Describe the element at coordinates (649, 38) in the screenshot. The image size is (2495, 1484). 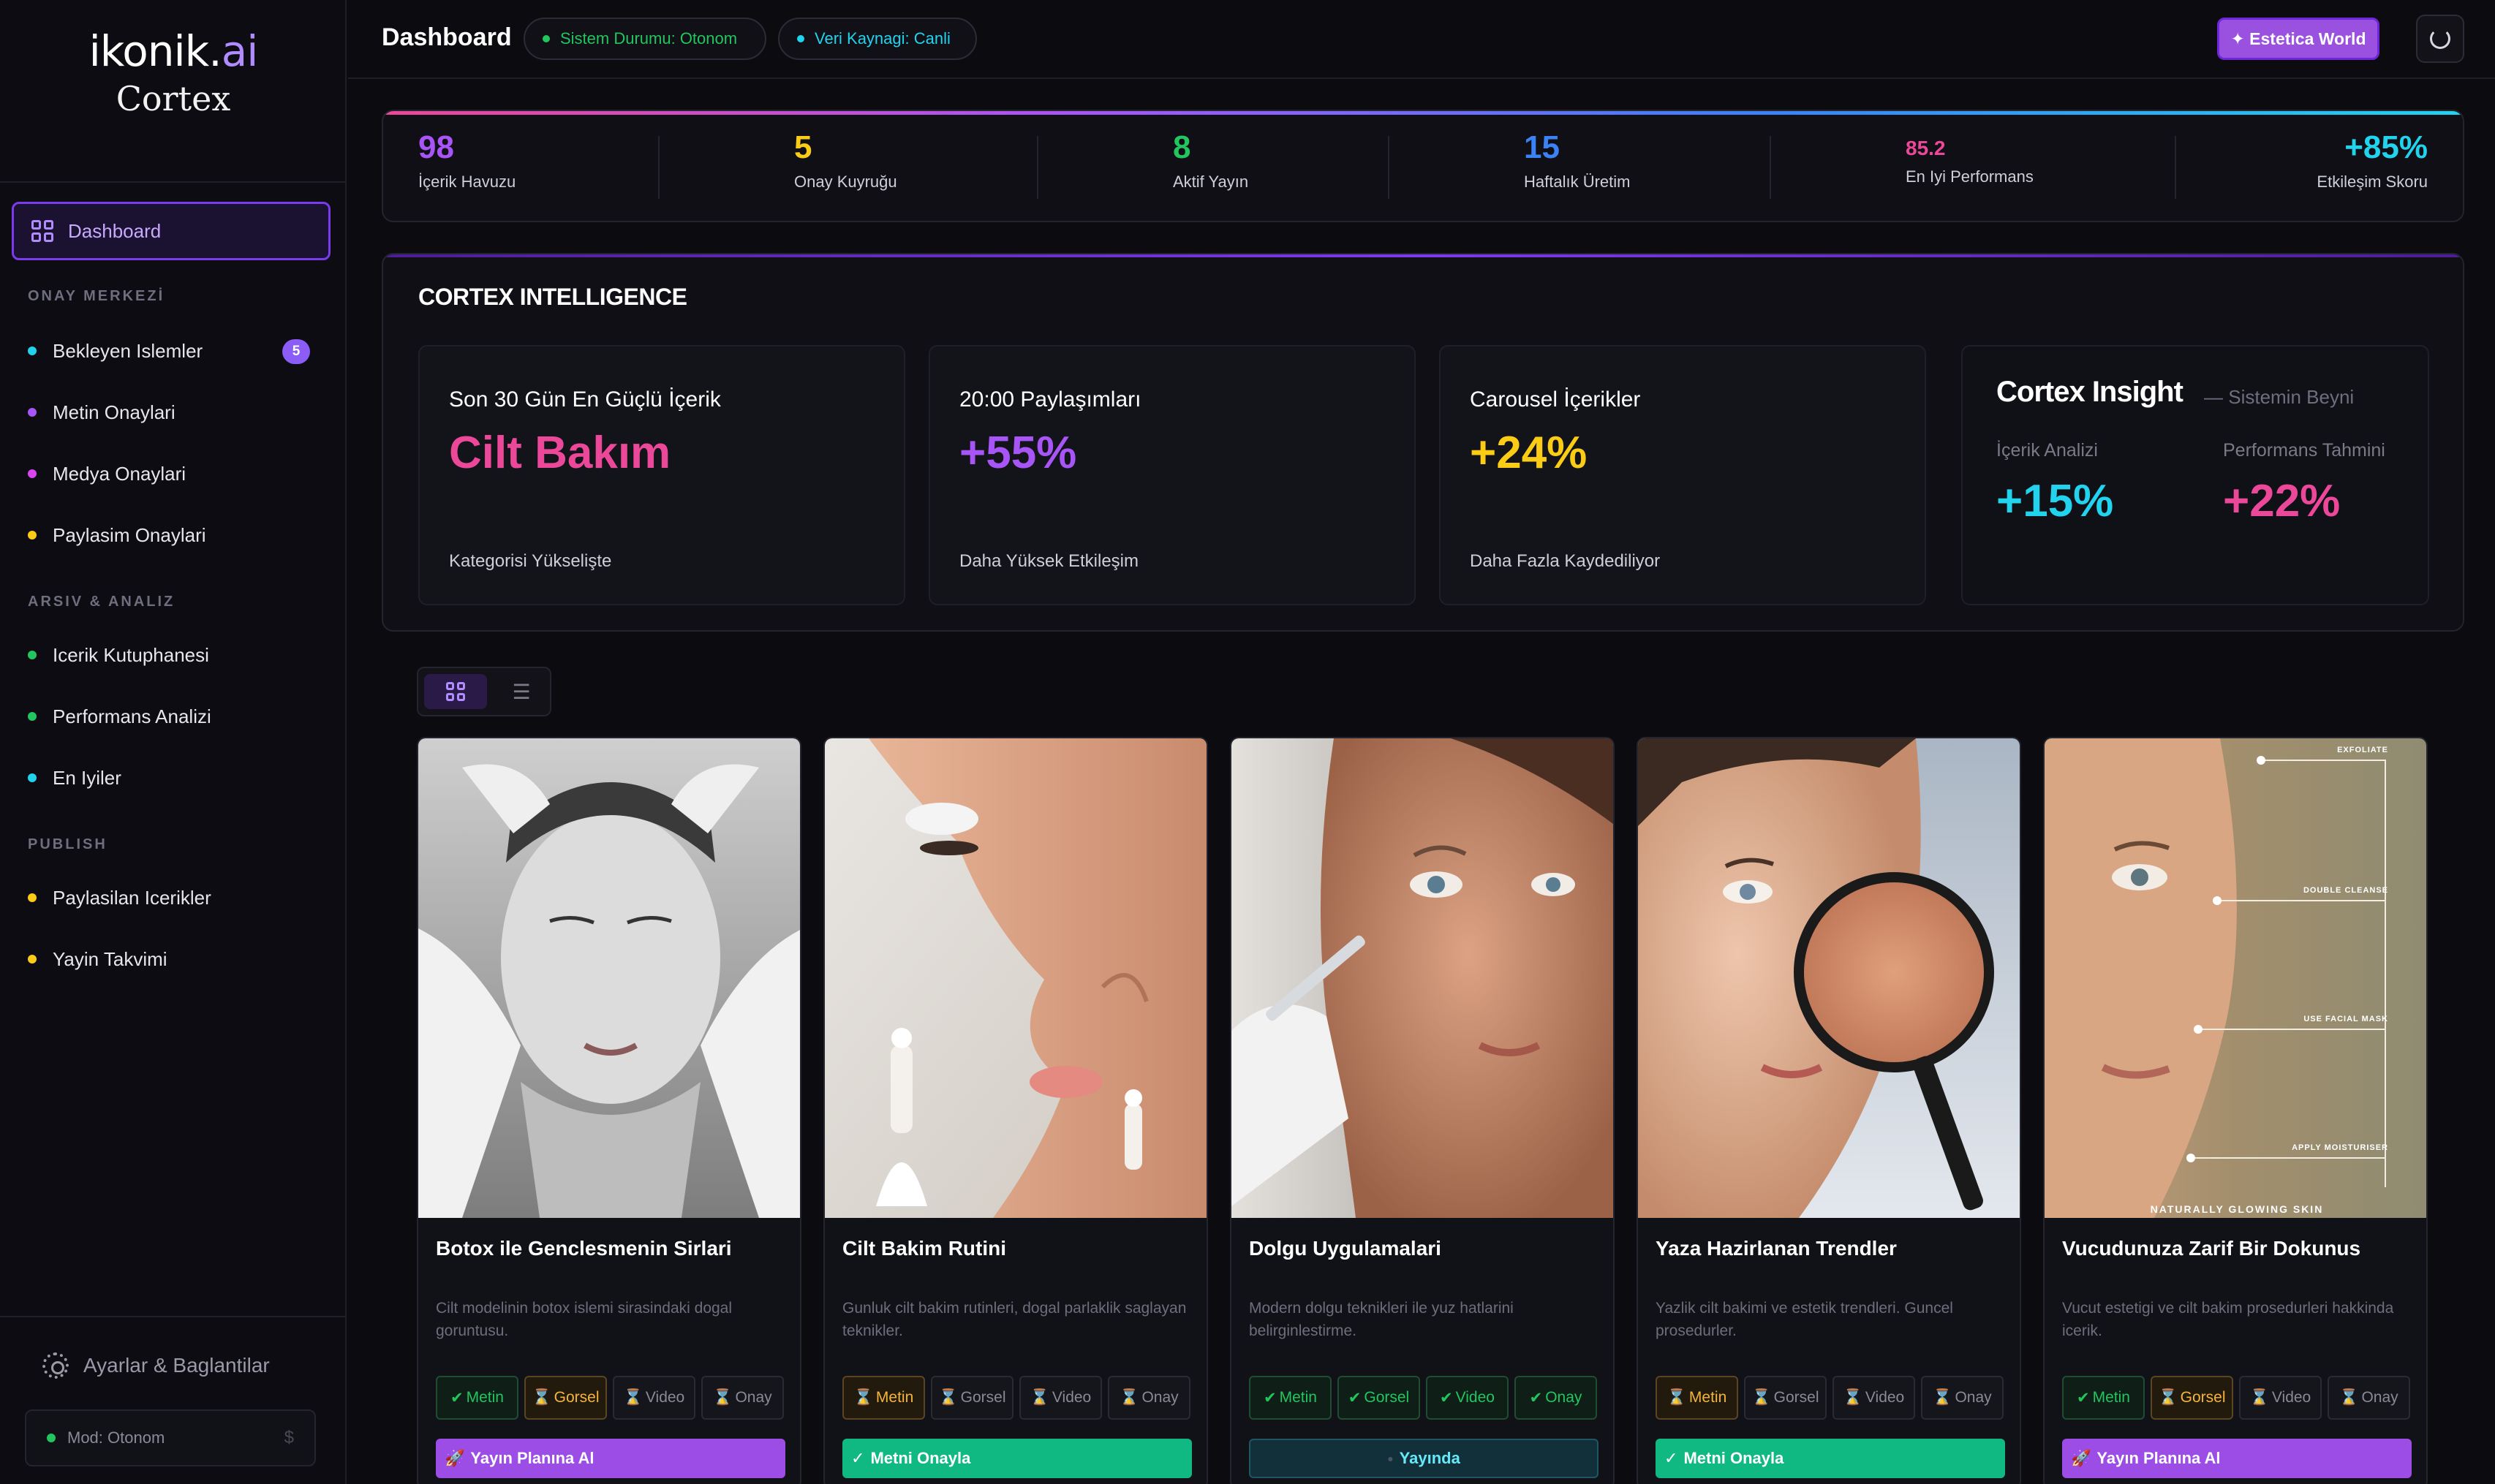
I see `status-text: Sistem Durumu: Otonom` at that location.